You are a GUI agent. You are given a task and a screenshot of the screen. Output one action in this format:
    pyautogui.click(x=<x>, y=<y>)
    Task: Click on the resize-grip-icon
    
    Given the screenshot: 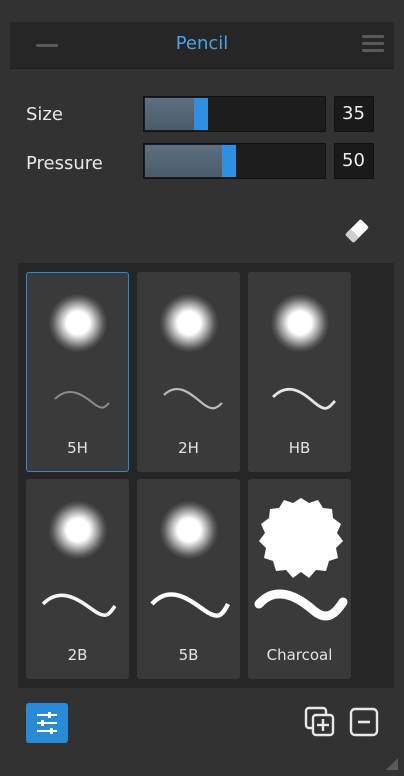 What is the action you would take?
    pyautogui.click(x=391, y=763)
    